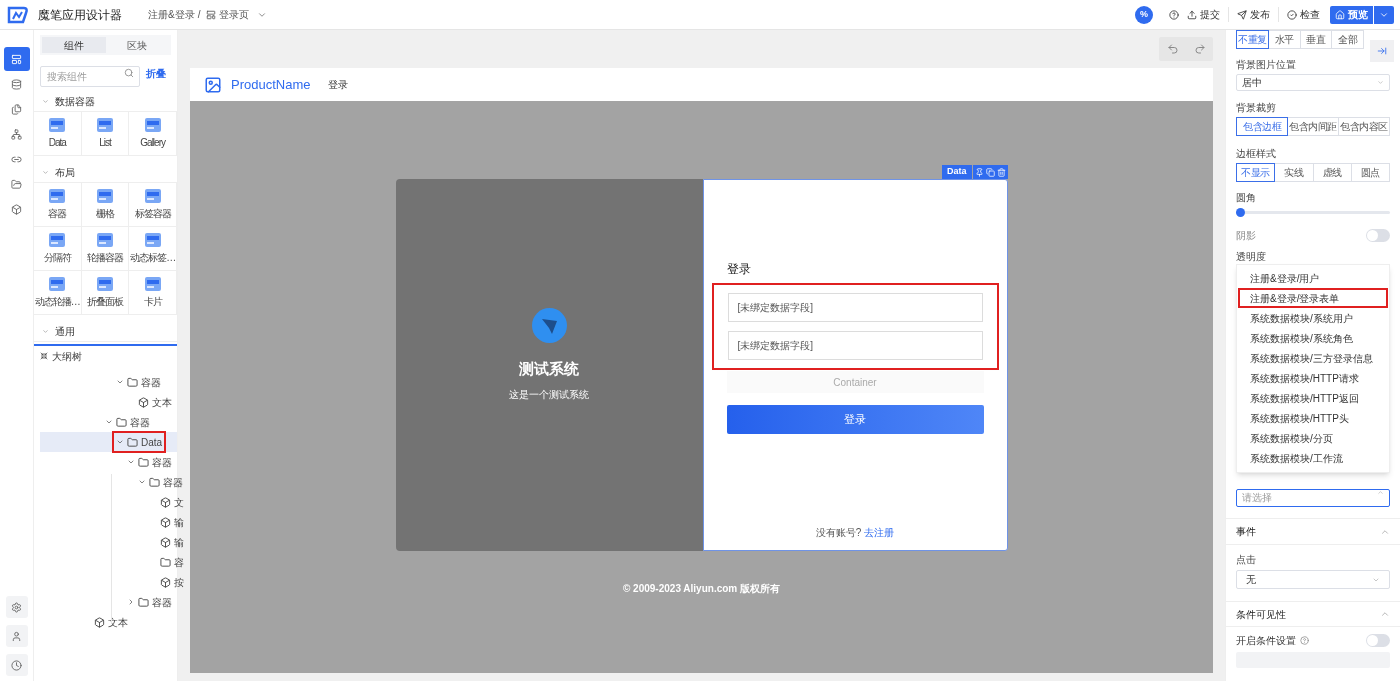 Image resolution: width=1400 pixels, height=681 pixels. What do you see at coordinates (1294, 172) in the screenshot?
I see `segment-option: 实线` at bounding box center [1294, 172].